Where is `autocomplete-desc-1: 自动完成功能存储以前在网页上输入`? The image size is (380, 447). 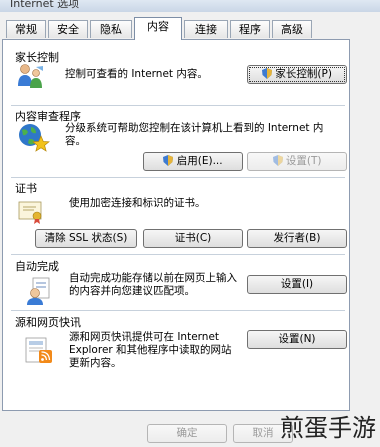 autocomplete-desc-1: 自动完成功能存储以前在网页上输入 is located at coordinates (153, 278).